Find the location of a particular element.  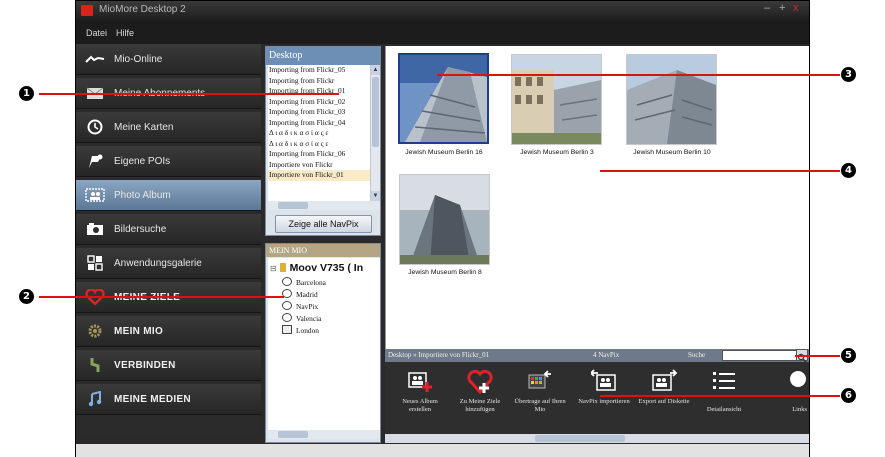

list-item: Importing from Flickr_06 is located at coordinates (319, 154).